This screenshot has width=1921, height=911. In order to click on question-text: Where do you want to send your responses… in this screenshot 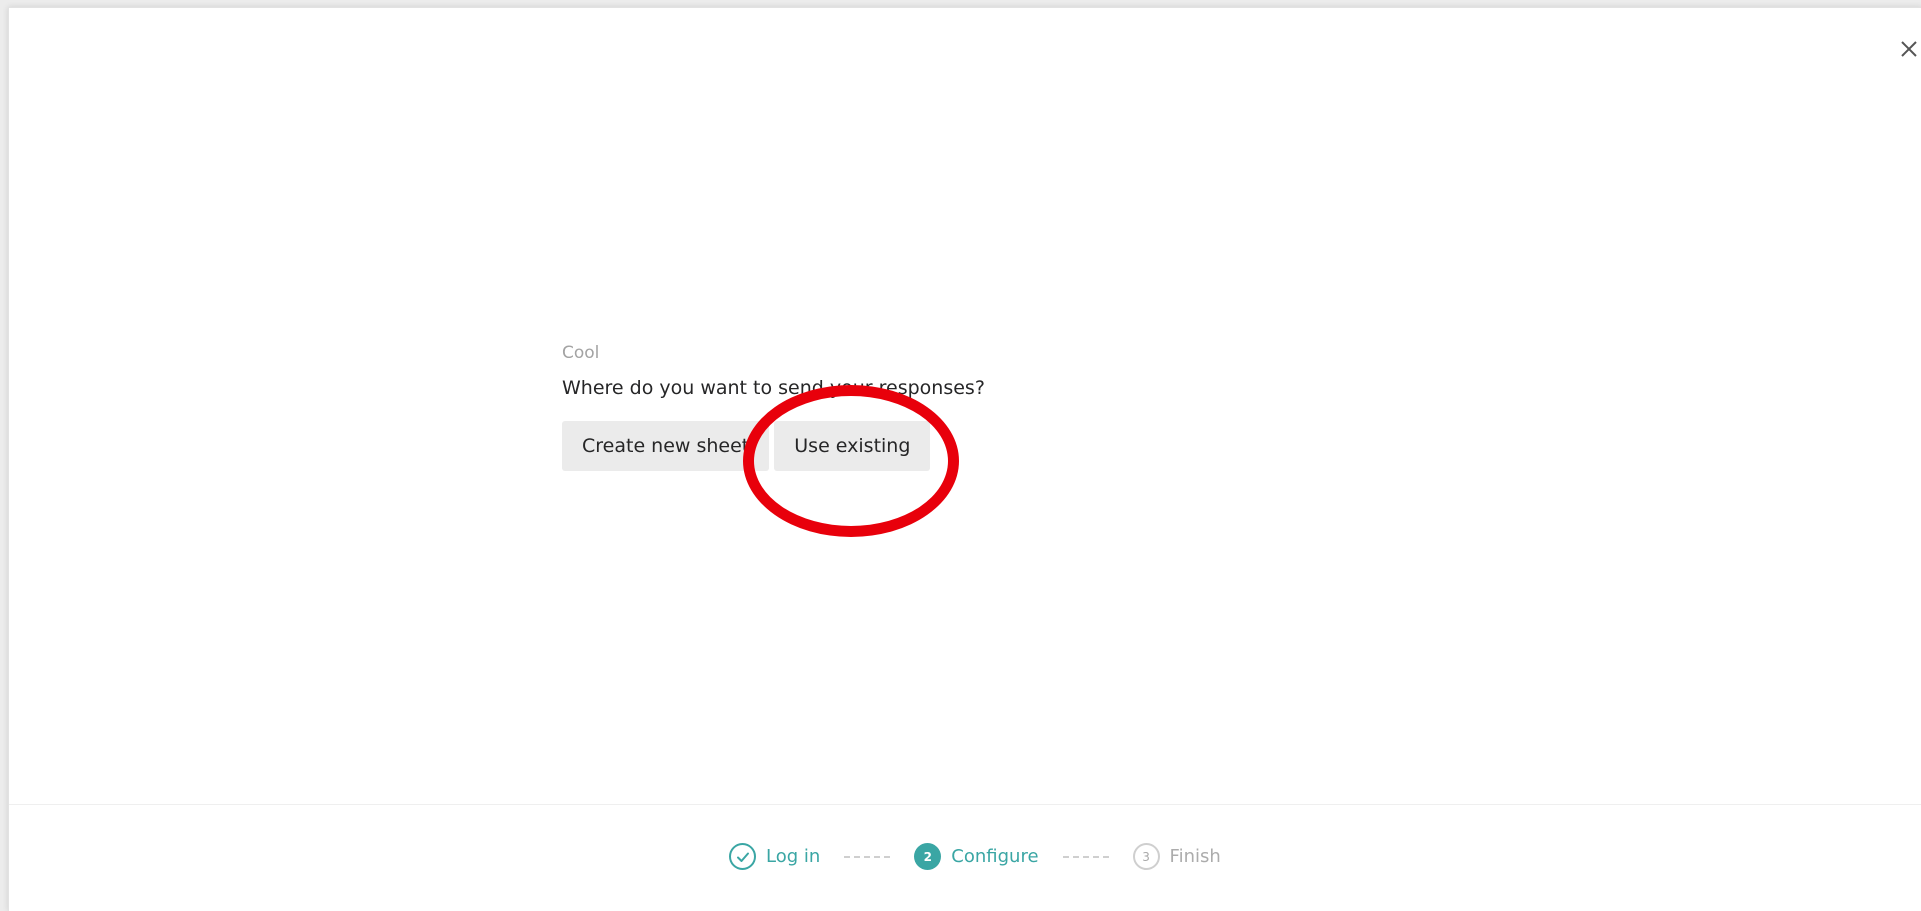, I will do `click(773, 388)`.